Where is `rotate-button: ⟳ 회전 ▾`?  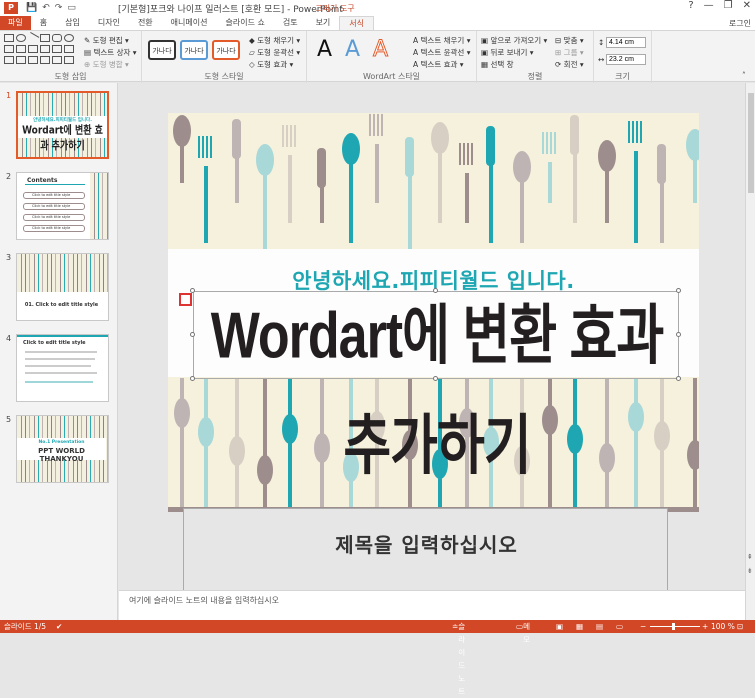
rotate-button: ⟳ 회전 ▾ is located at coordinates (569, 64).